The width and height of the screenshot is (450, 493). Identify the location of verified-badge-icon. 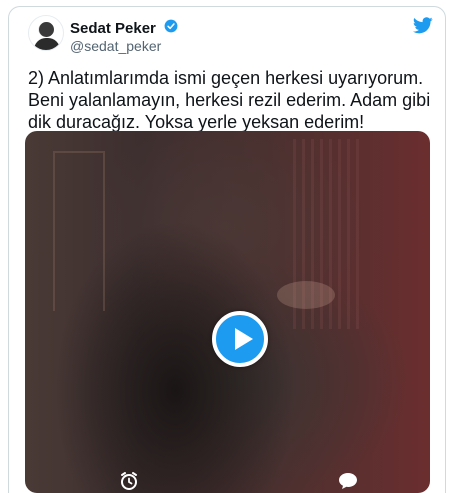
(171, 26).